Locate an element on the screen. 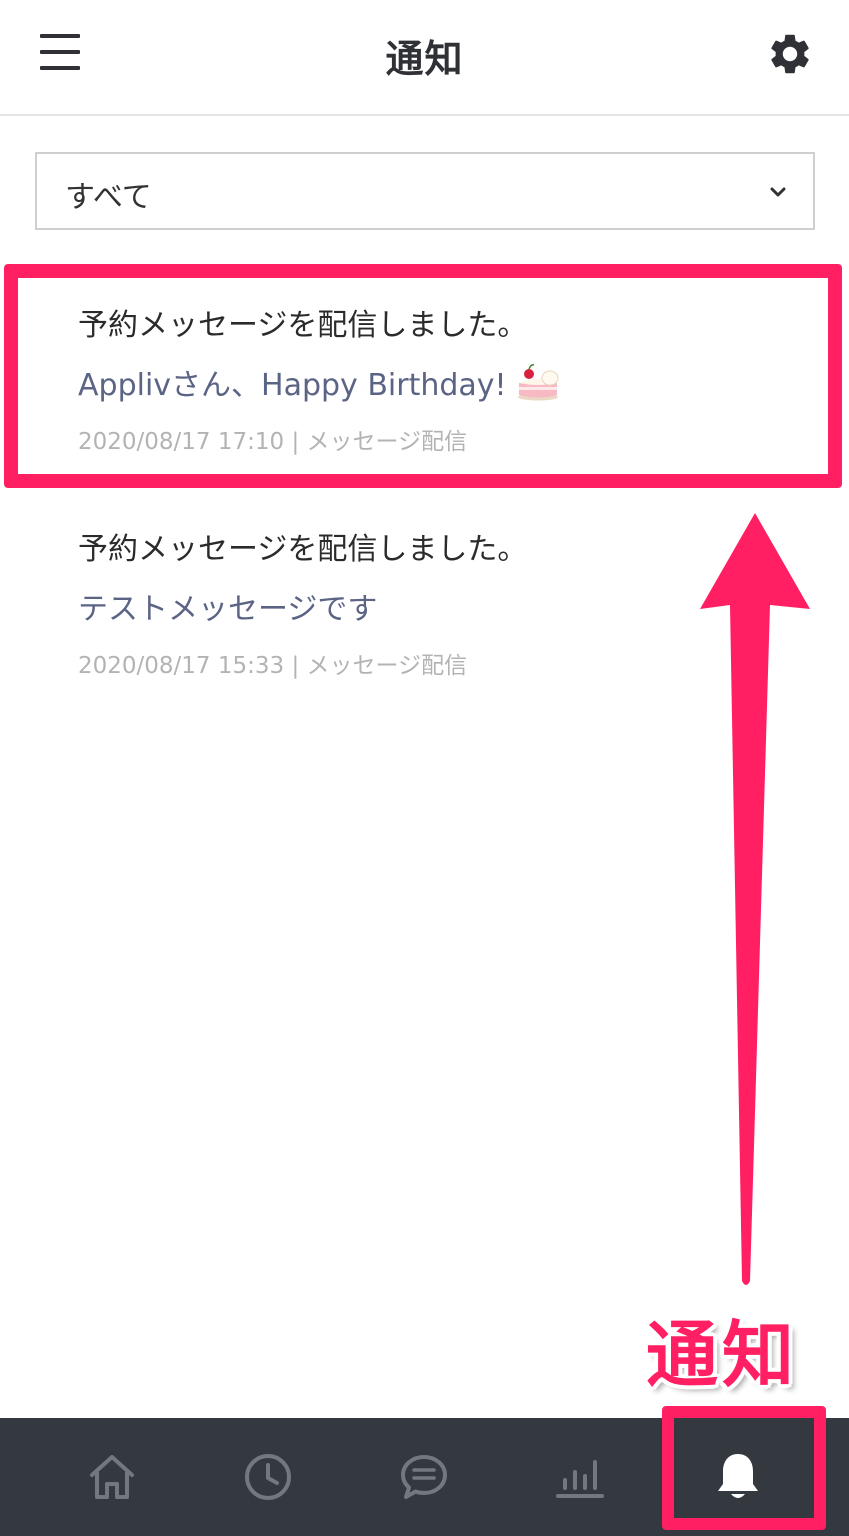 The width and height of the screenshot is (849, 1536). nav-home is located at coordinates (112, 1477).